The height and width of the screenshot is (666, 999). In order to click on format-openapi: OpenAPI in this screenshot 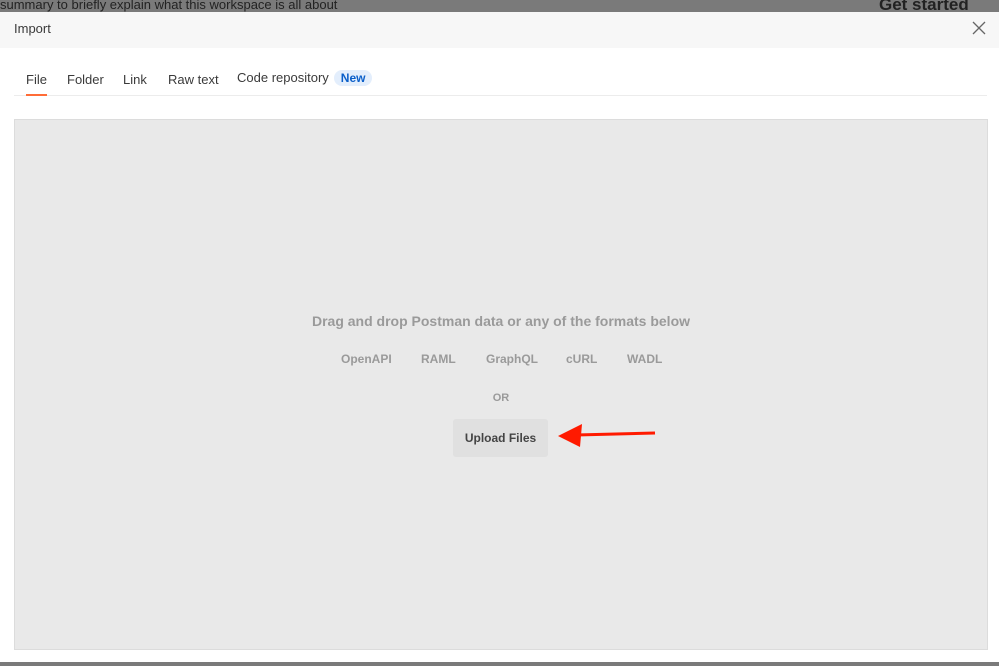, I will do `click(366, 359)`.